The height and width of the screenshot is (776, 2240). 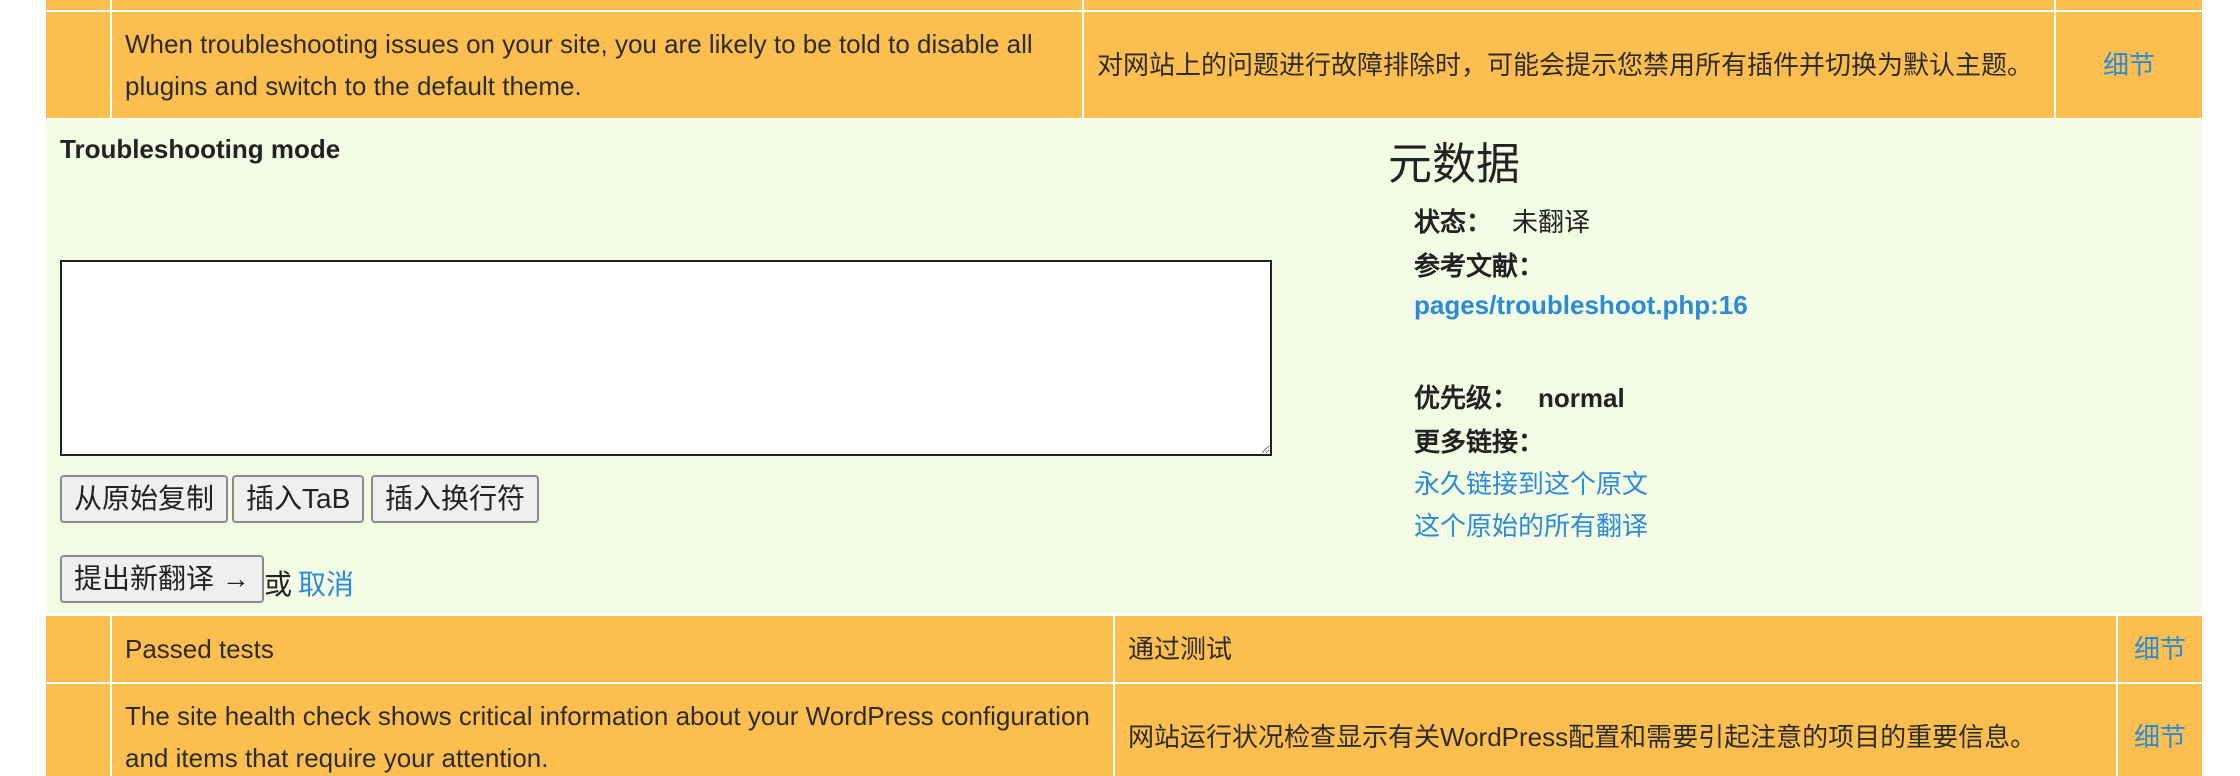 What do you see at coordinates (278, 584) in the screenshot?
I see `or-text: 或` at bounding box center [278, 584].